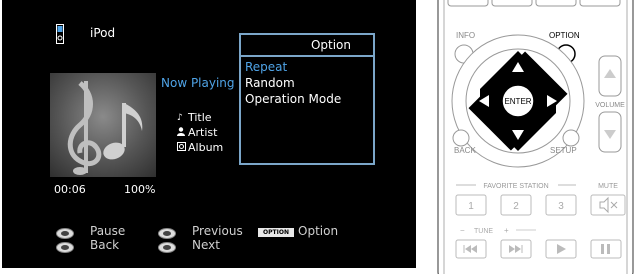  I want to click on option-menu-title: Option, so click(307, 46).